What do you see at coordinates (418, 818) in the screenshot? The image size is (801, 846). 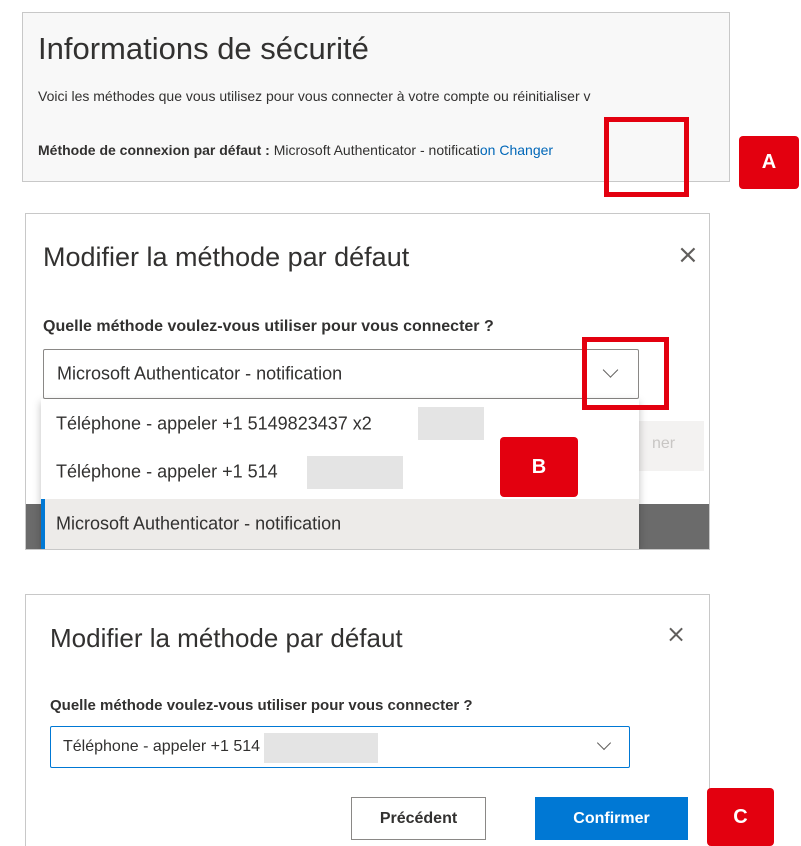 I see `previous-button: Précédent` at bounding box center [418, 818].